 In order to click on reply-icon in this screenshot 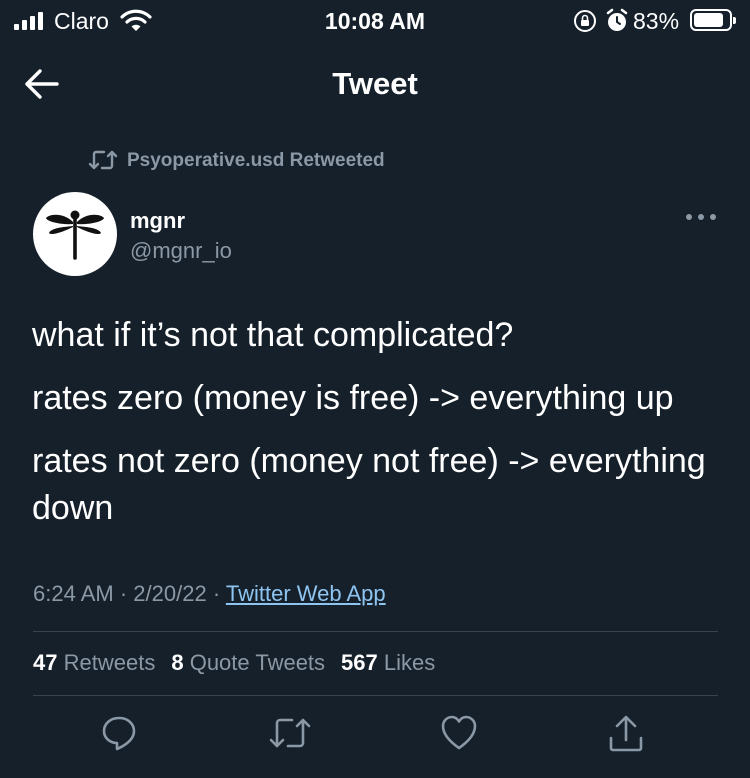, I will do `click(119, 733)`.